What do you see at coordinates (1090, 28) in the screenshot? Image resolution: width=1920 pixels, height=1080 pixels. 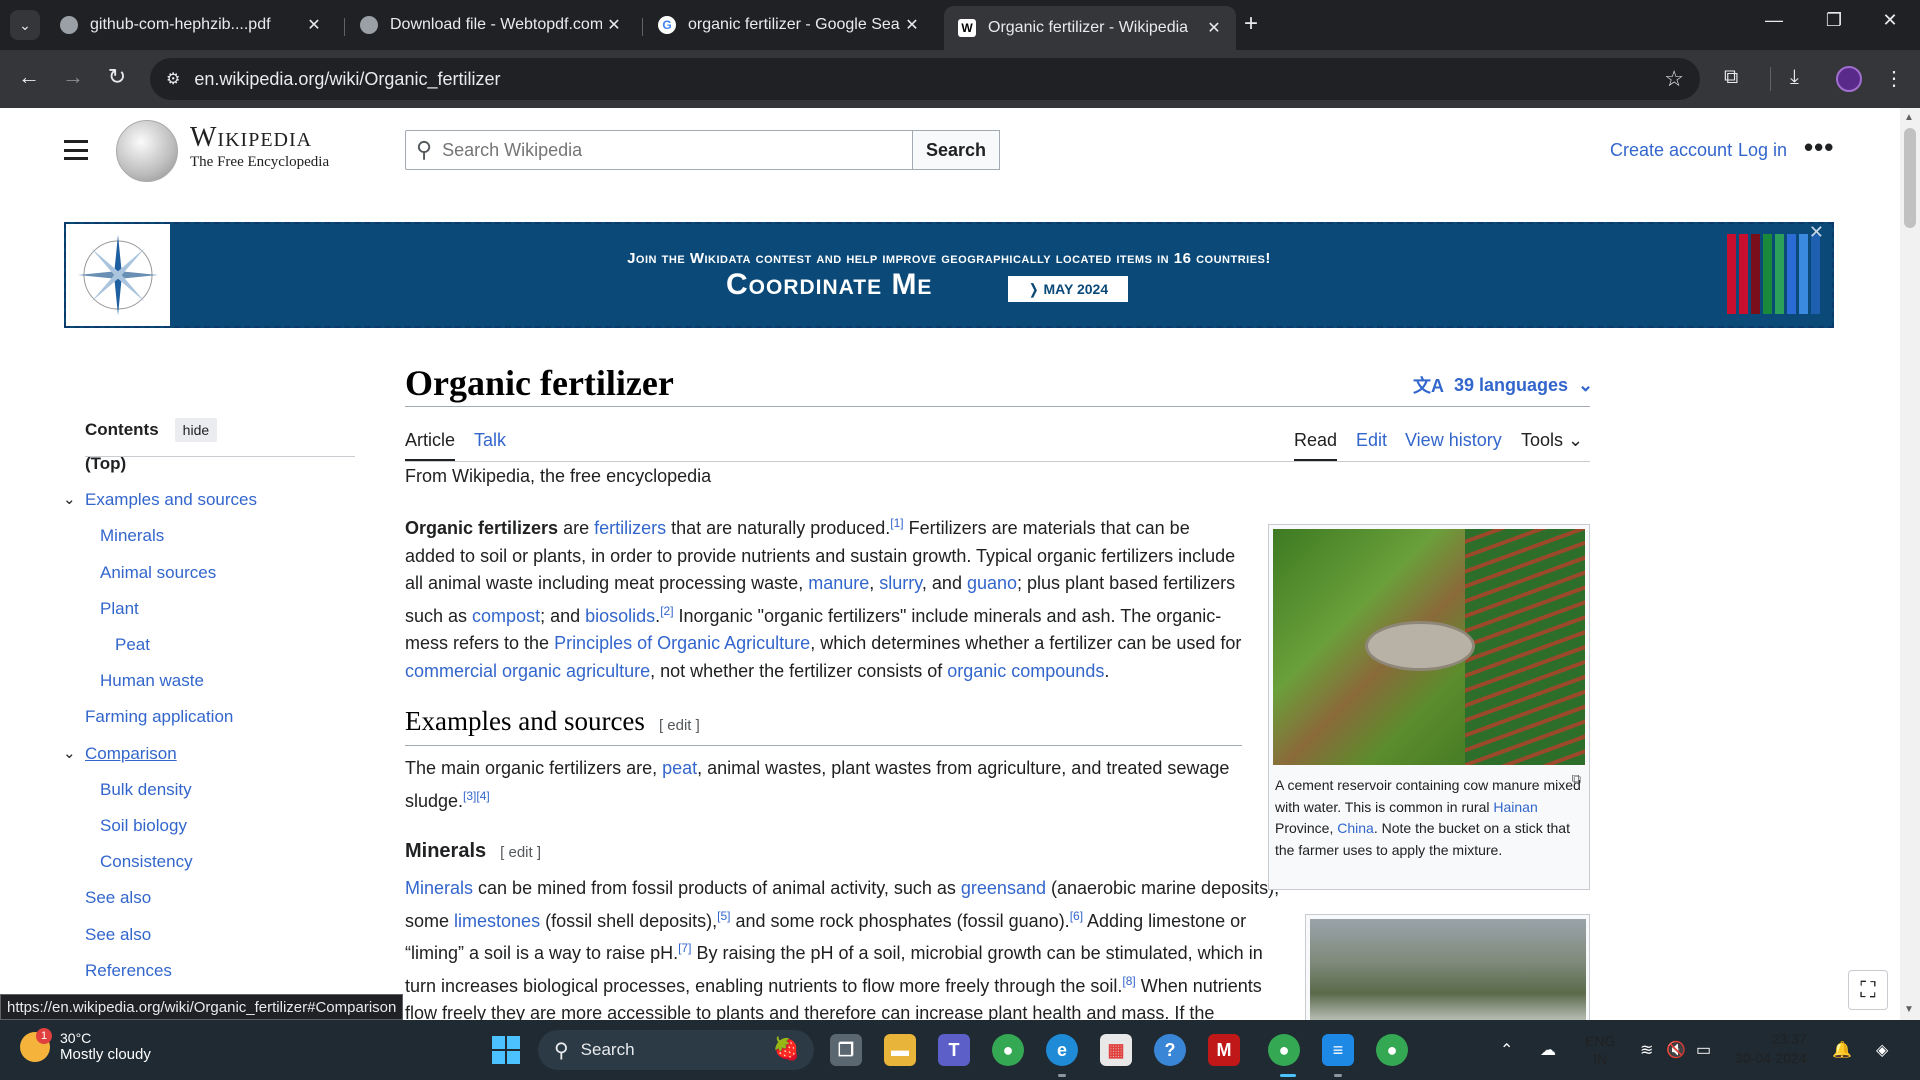 I see `tab-wikipedia: W Organic fertilizer - Wikipedia ✕` at bounding box center [1090, 28].